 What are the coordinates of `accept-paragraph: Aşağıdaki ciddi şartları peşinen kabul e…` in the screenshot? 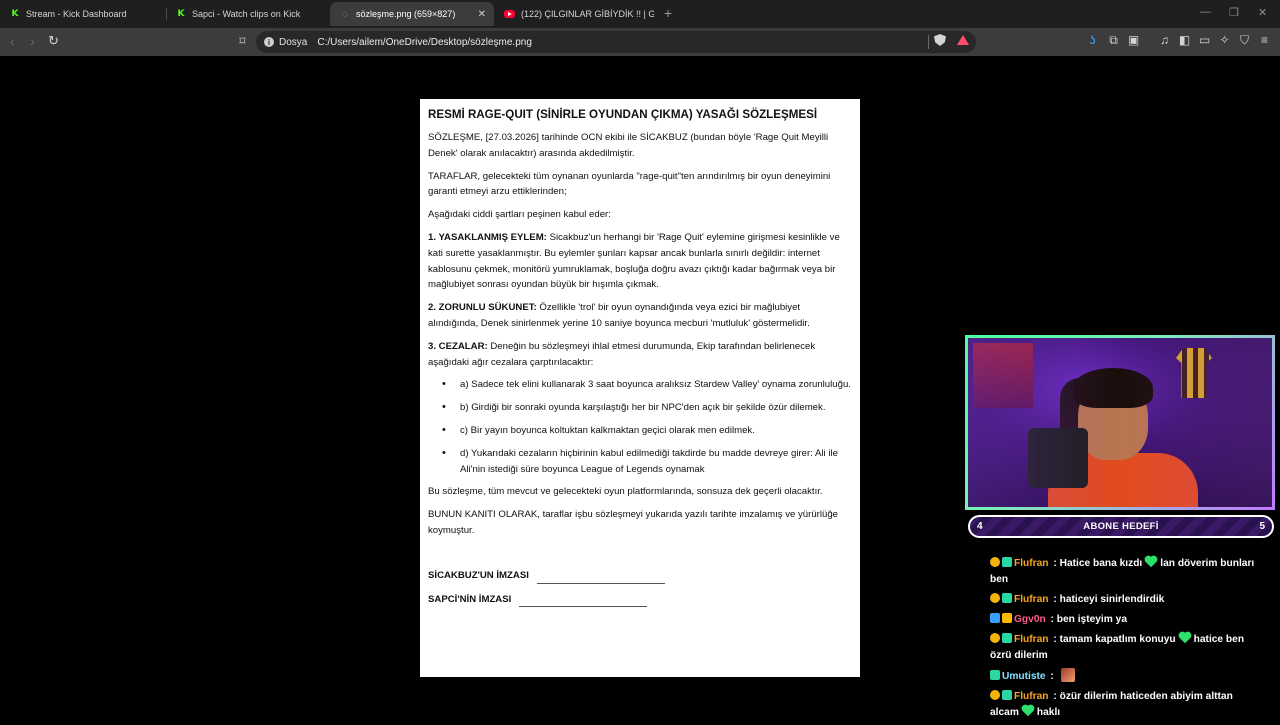 It's located at (519, 215).